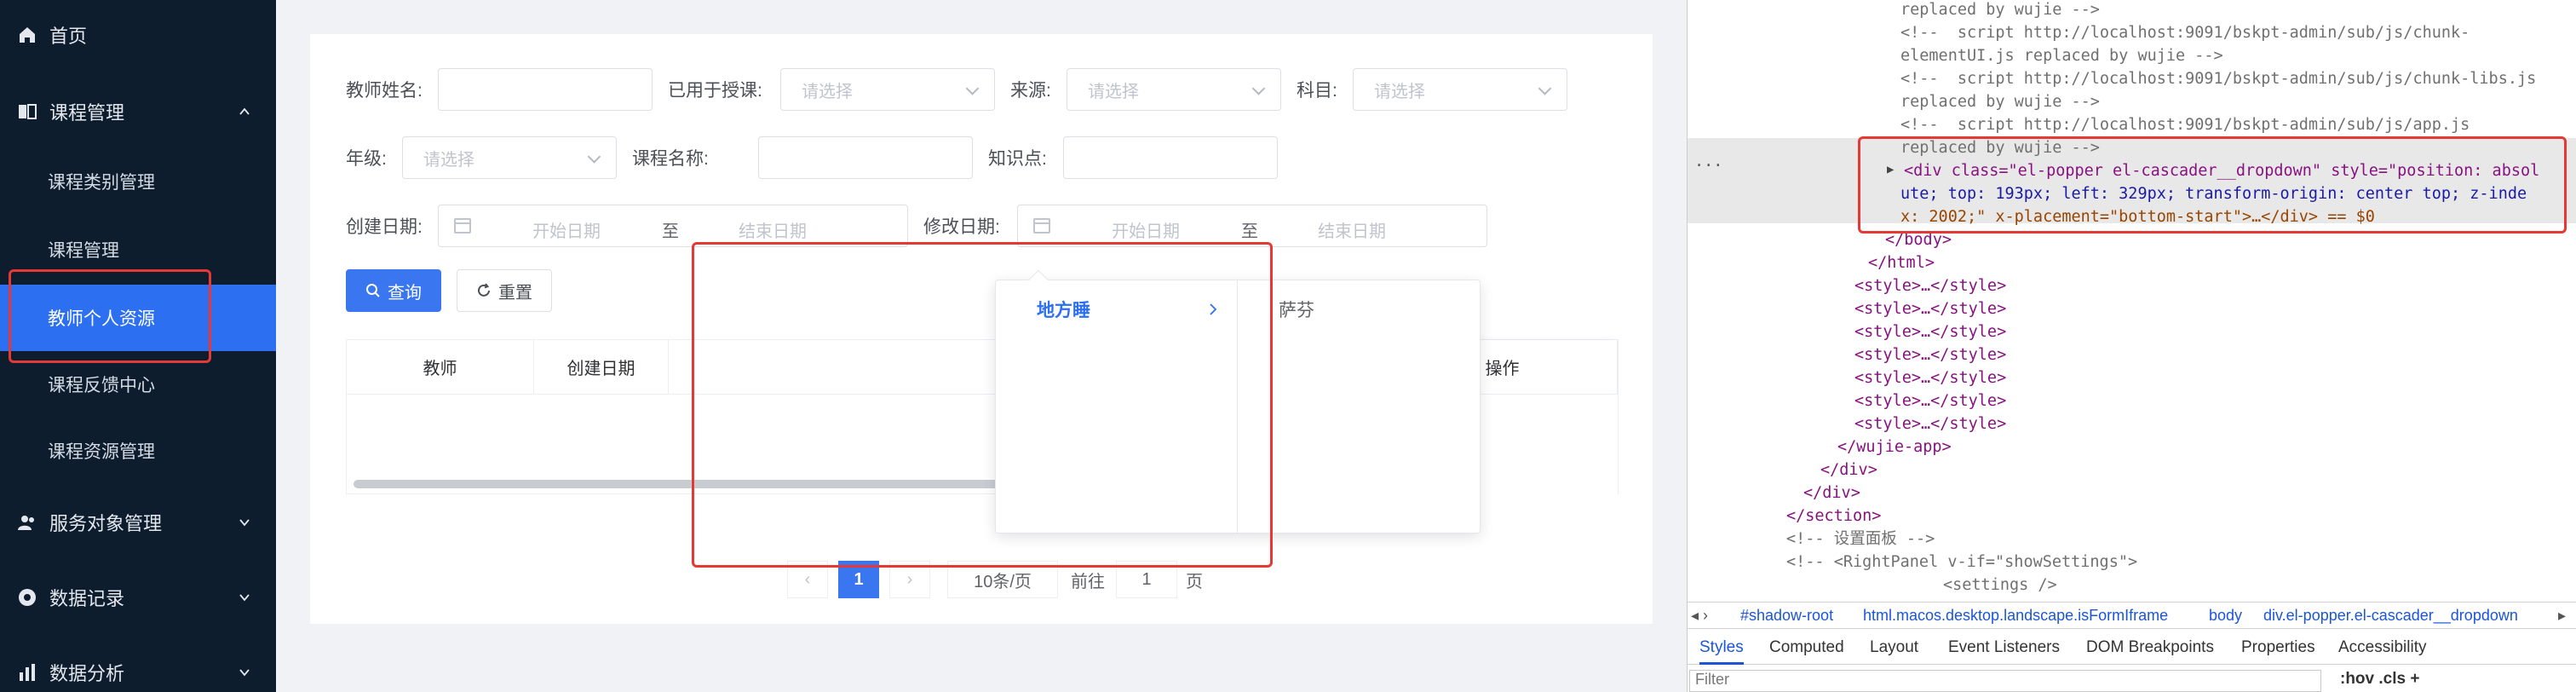 The image size is (2576, 692). I want to click on breadcrumb-left-arrow-icon: ◂ ›, so click(1700, 616).